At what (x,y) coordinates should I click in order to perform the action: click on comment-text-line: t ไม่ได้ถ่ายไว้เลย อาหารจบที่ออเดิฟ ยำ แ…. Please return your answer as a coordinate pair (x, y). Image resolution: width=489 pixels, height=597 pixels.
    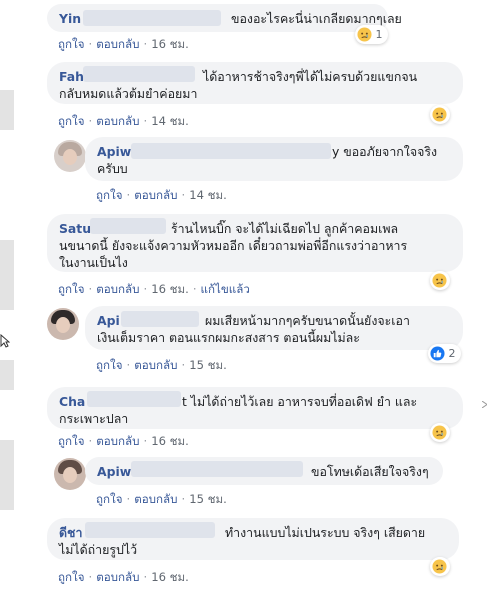
    Looking at the image, I should click on (300, 401).